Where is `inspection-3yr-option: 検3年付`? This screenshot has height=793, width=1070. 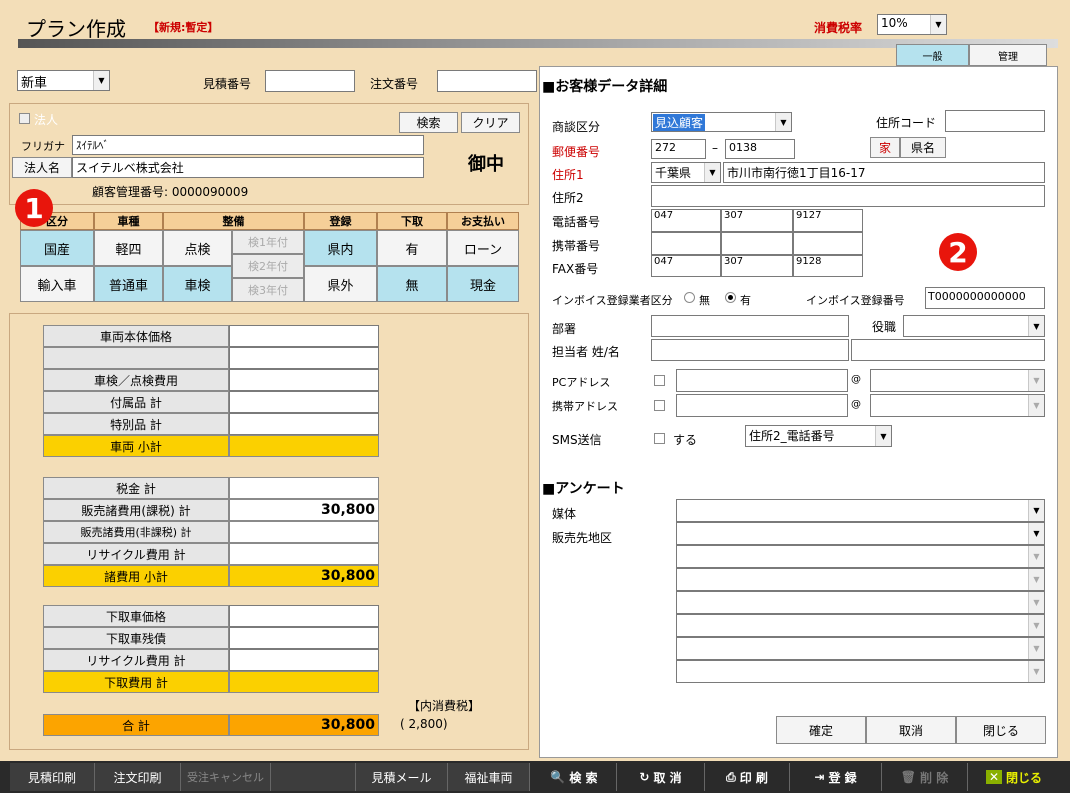
inspection-3yr-option: 検3年付 is located at coordinates (268, 290).